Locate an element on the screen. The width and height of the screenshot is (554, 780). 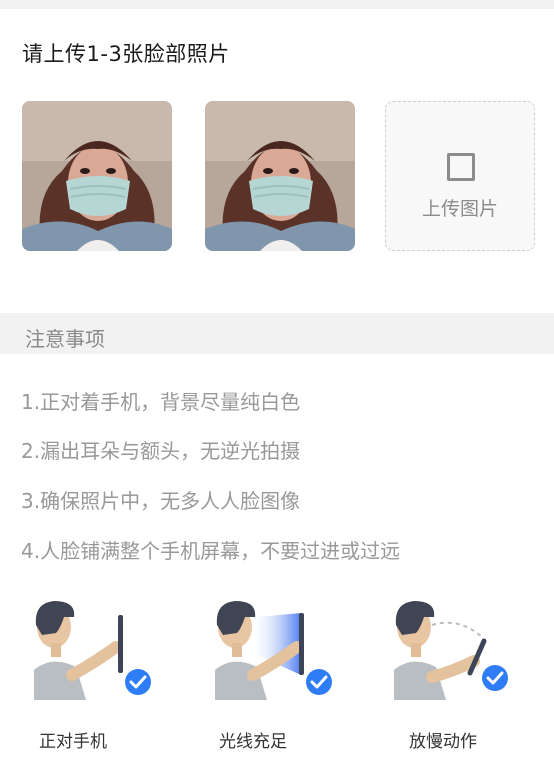
caption-face-phone: 正对手机 is located at coordinates (73, 742).